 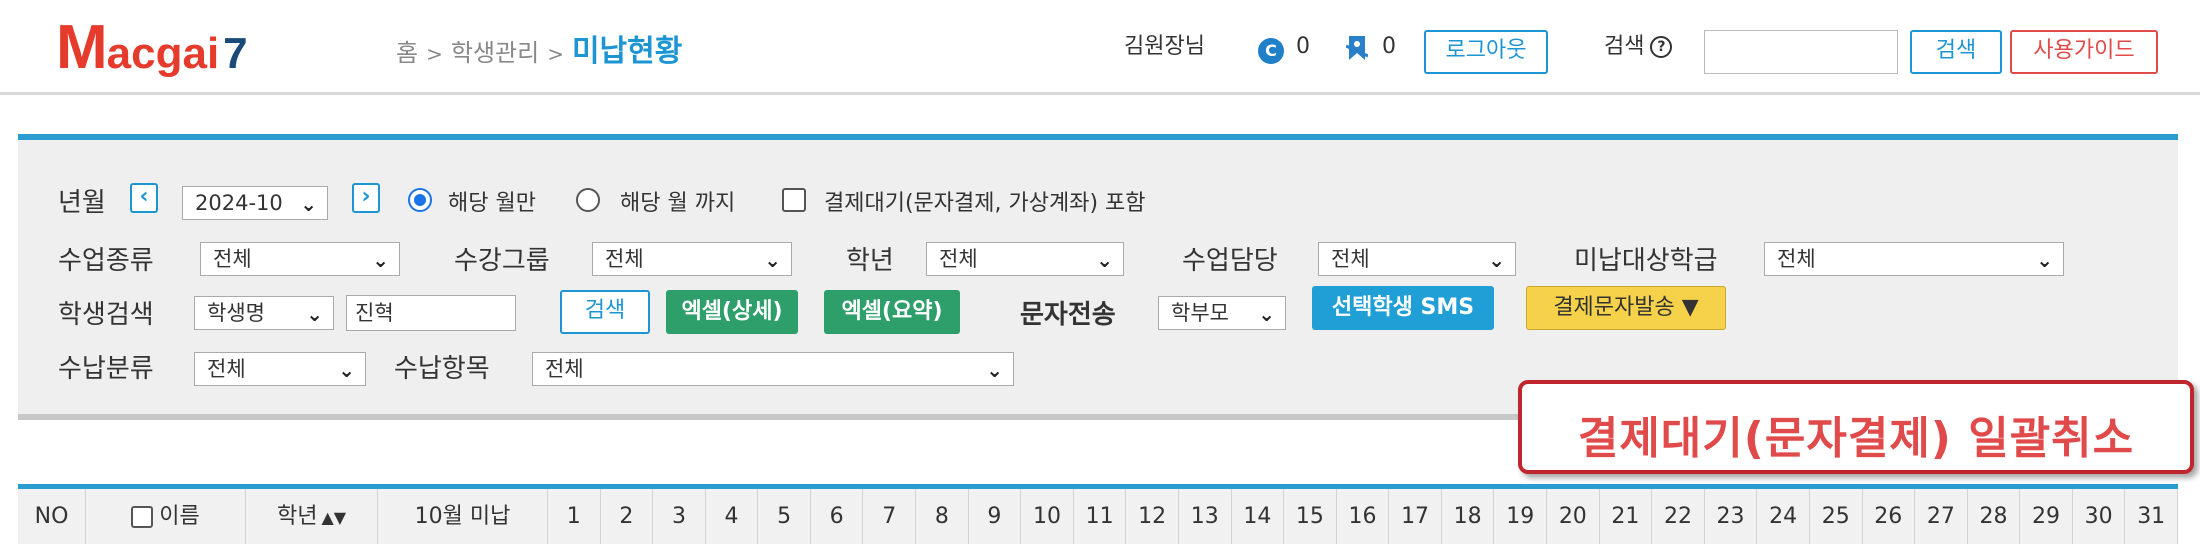 I want to click on col-day: 30, so click(x=2099, y=516).